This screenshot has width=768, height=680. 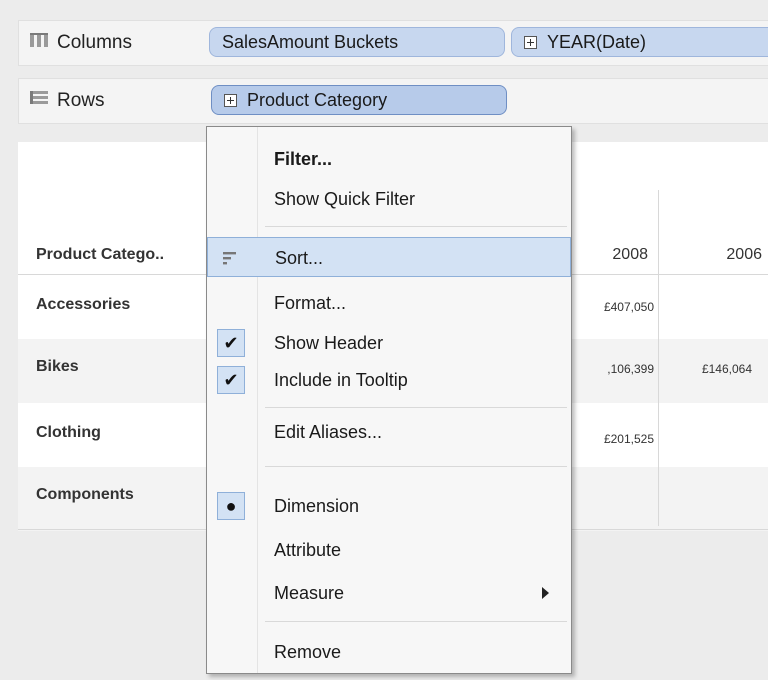 I want to click on rows-shelf: Rows Product Category, so click(x=393, y=101).